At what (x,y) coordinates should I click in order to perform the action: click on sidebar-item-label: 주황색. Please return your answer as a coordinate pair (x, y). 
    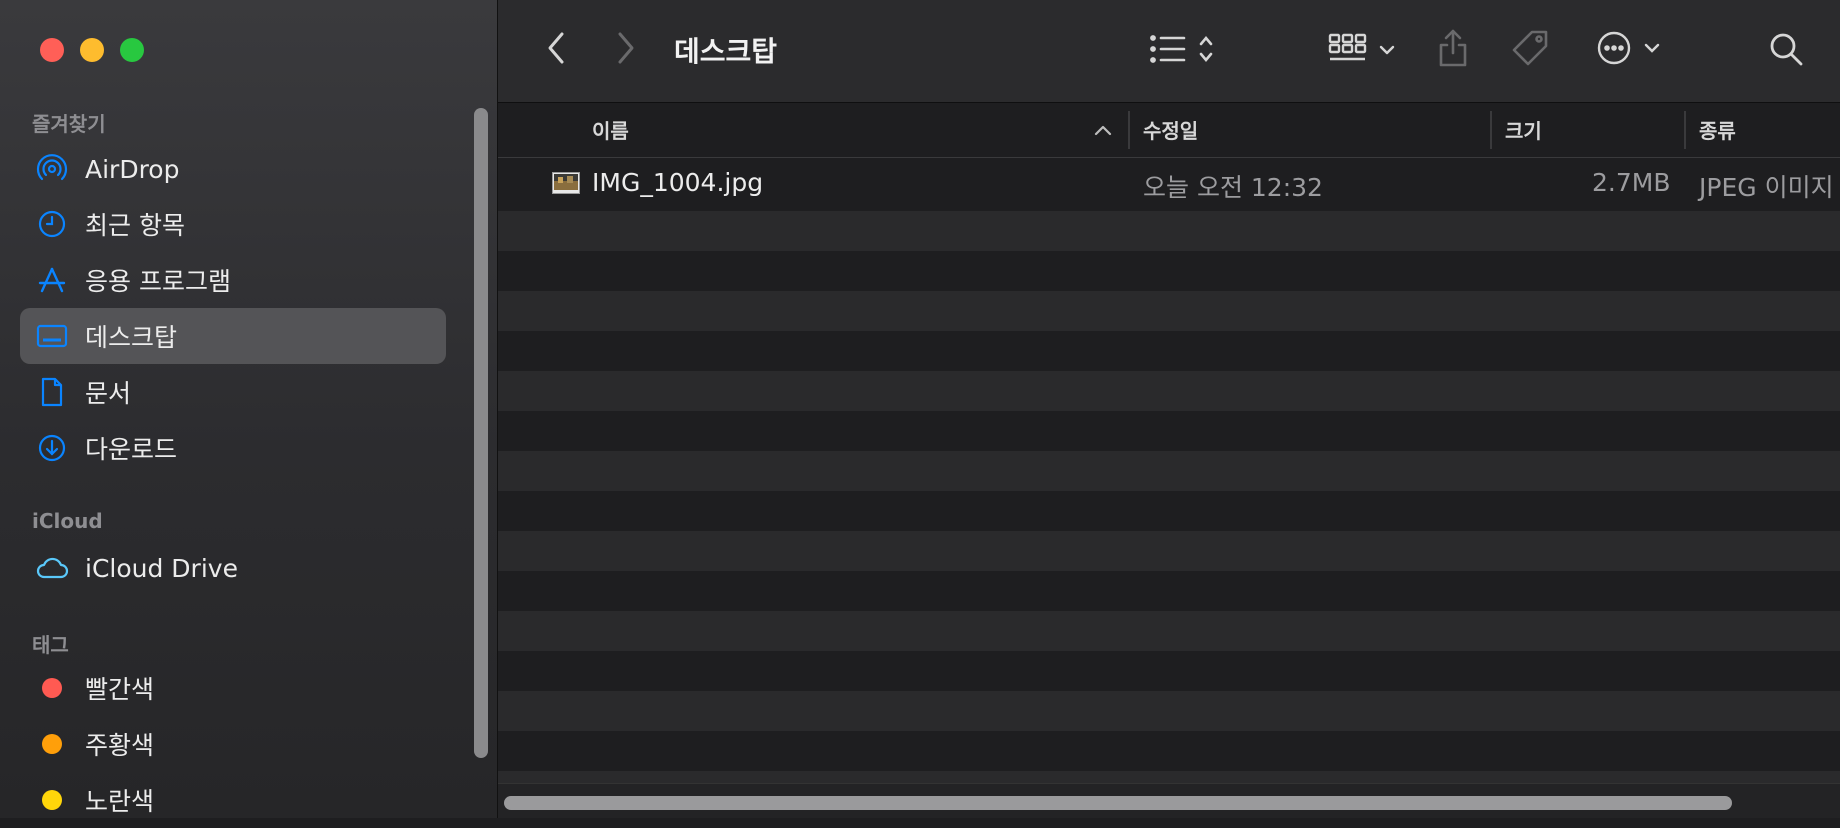
    Looking at the image, I should click on (120, 745).